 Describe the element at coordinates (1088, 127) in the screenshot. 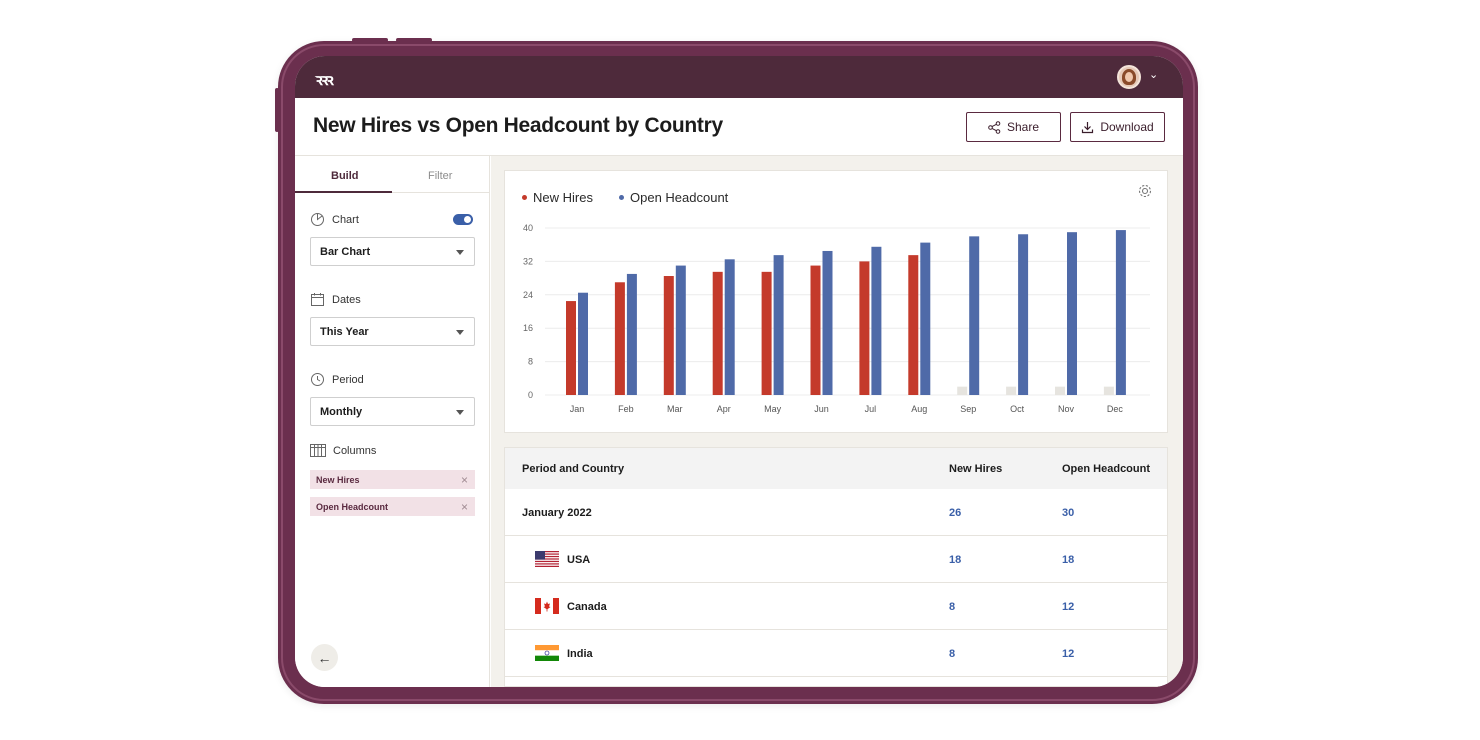

I see `download-icon` at that location.